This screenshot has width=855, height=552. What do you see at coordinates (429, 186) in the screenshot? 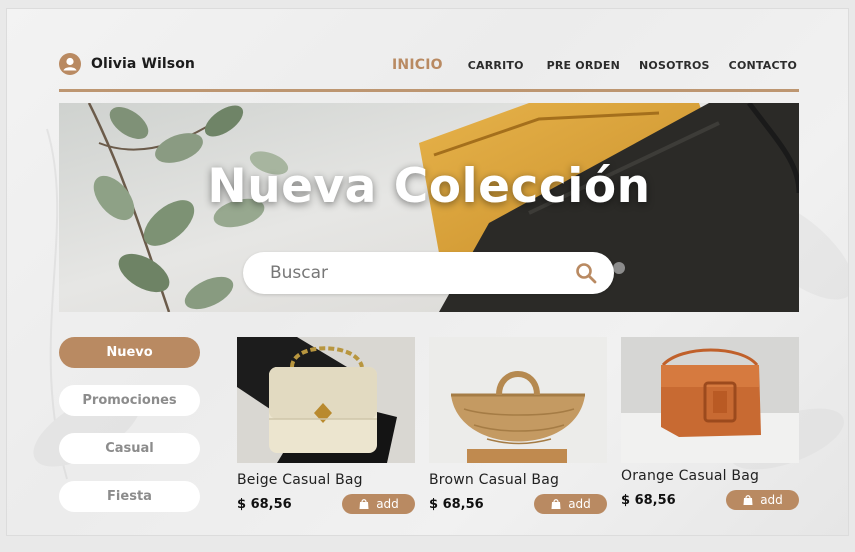
I see `hero-title: Nueva Colección` at bounding box center [429, 186].